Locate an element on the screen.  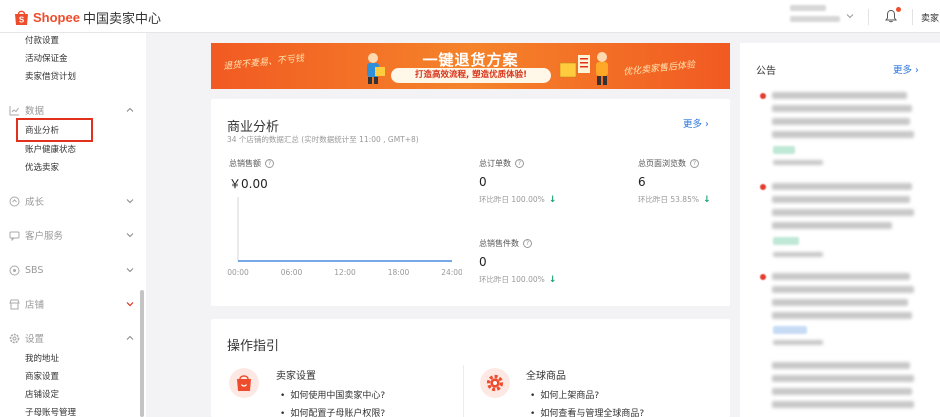
sidebar-item-loan: 卖家借贷计划 is located at coordinates (50, 76).